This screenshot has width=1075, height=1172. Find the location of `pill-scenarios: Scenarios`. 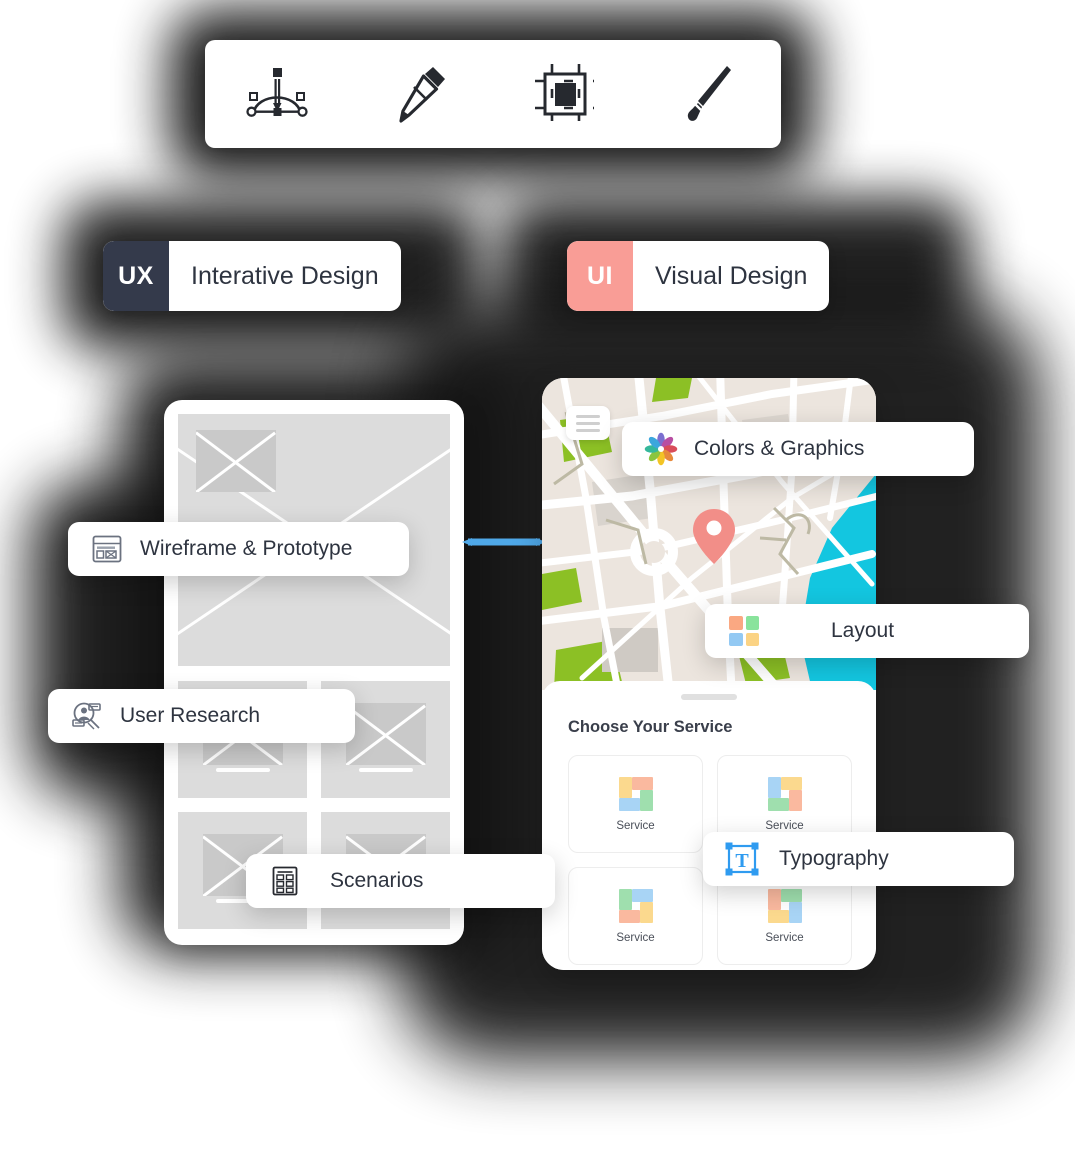

pill-scenarios: Scenarios is located at coordinates (400, 881).